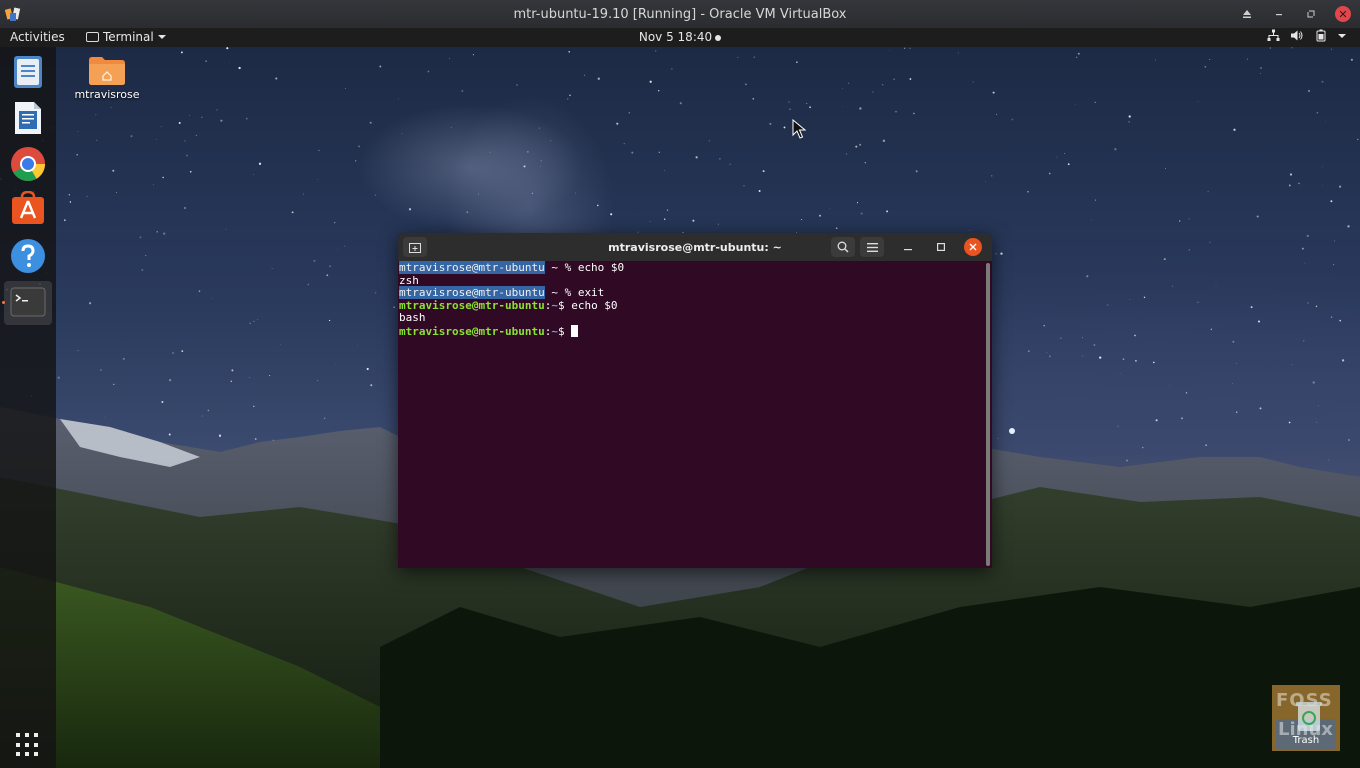 Image resolution: width=1360 pixels, height=768 pixels. I want to click on dock-files-button, so click(28, 72).